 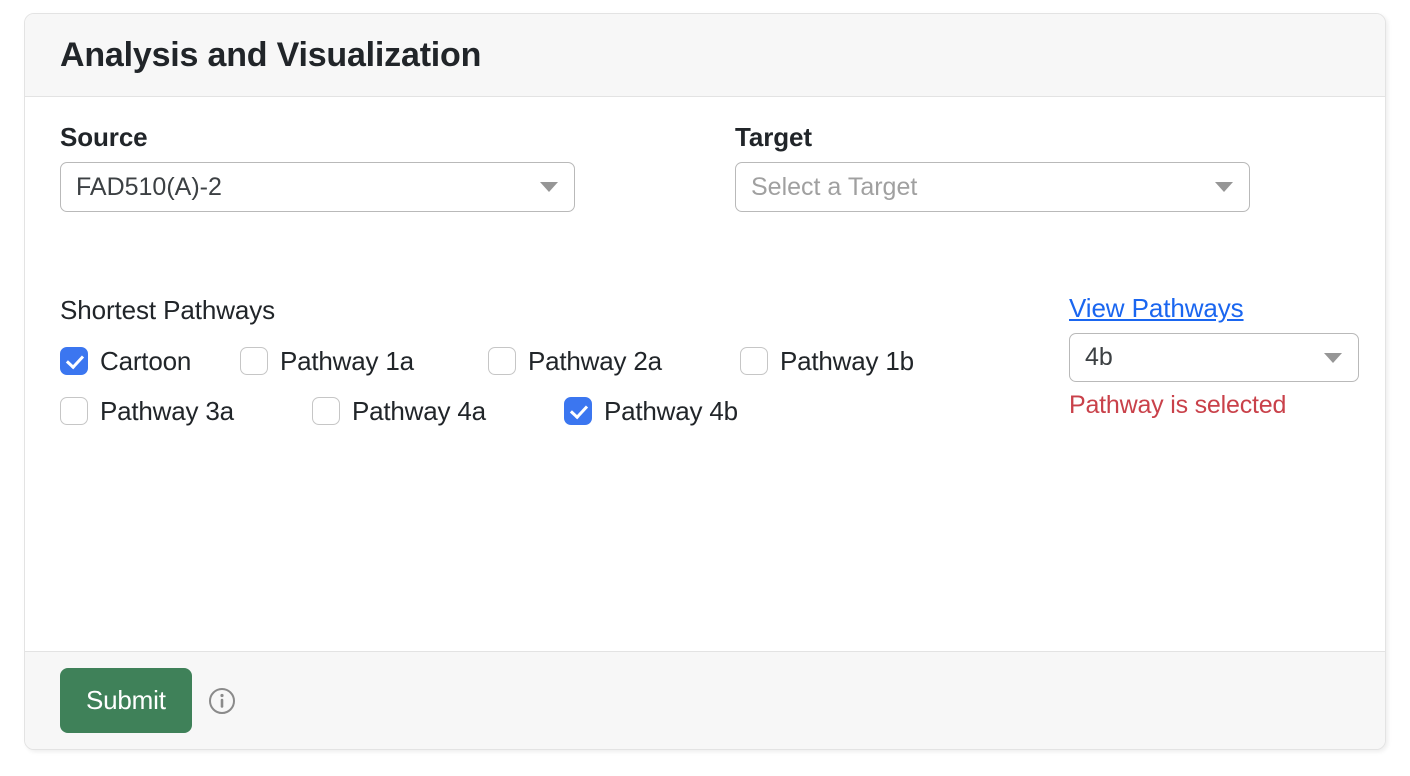 I want to click on source-select: FAD510(A)-2, so click(x=317, y=187).